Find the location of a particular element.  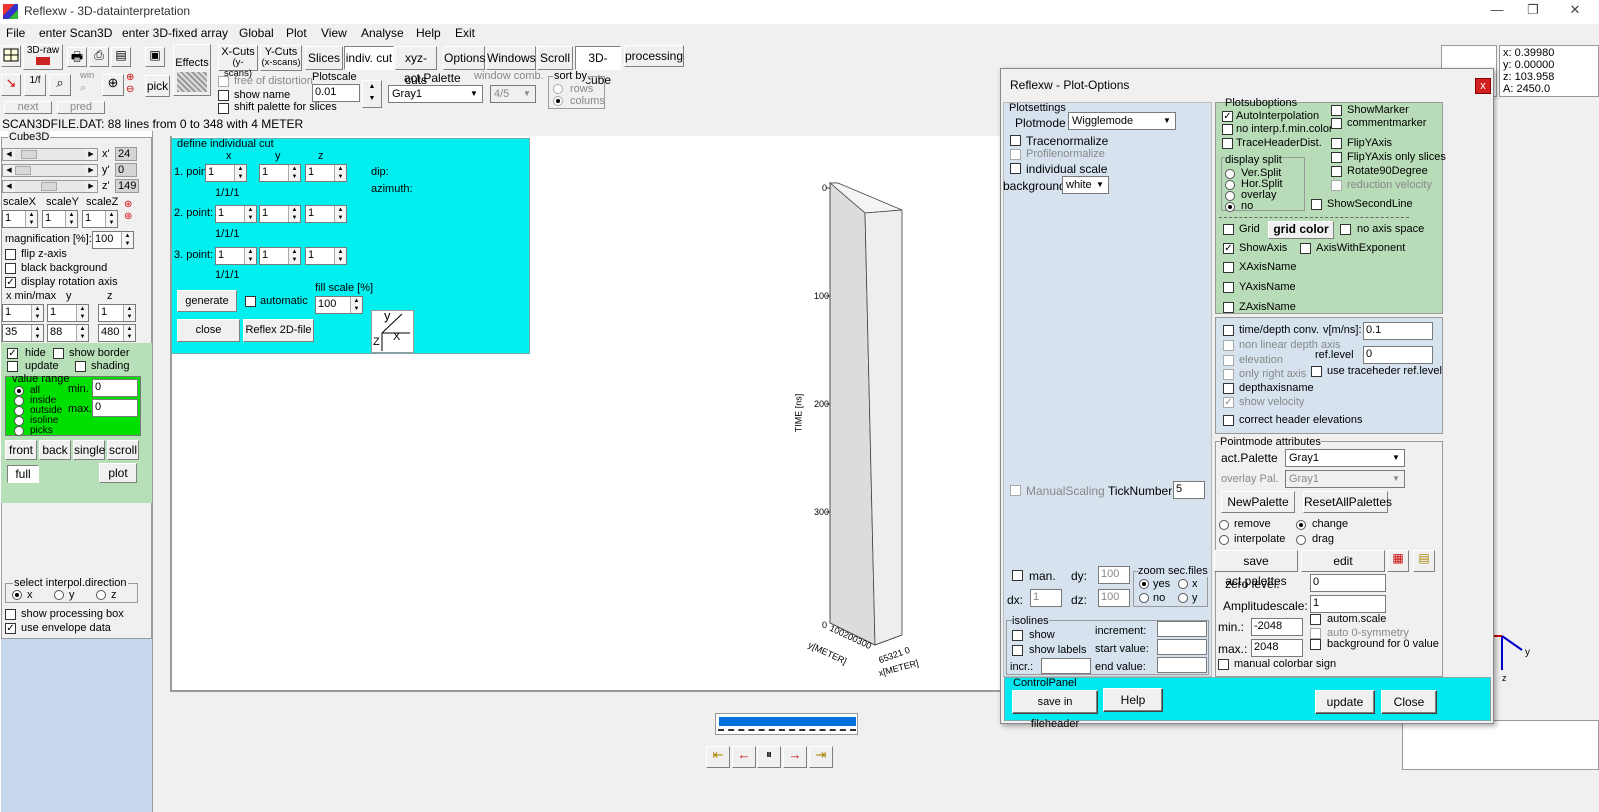

show-processing-checkbox is located at coordinates (10, 614).